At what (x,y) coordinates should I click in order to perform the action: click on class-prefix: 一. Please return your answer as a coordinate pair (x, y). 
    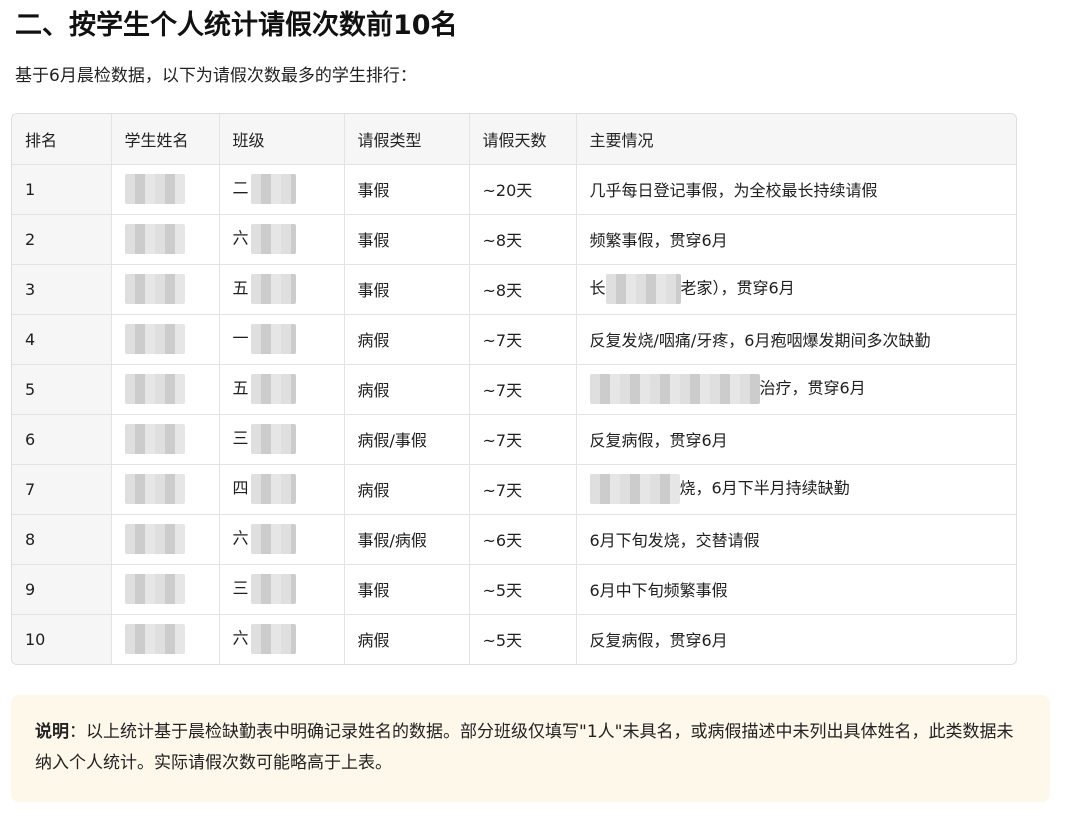
    Looking at the image, I should click on (240, 338).